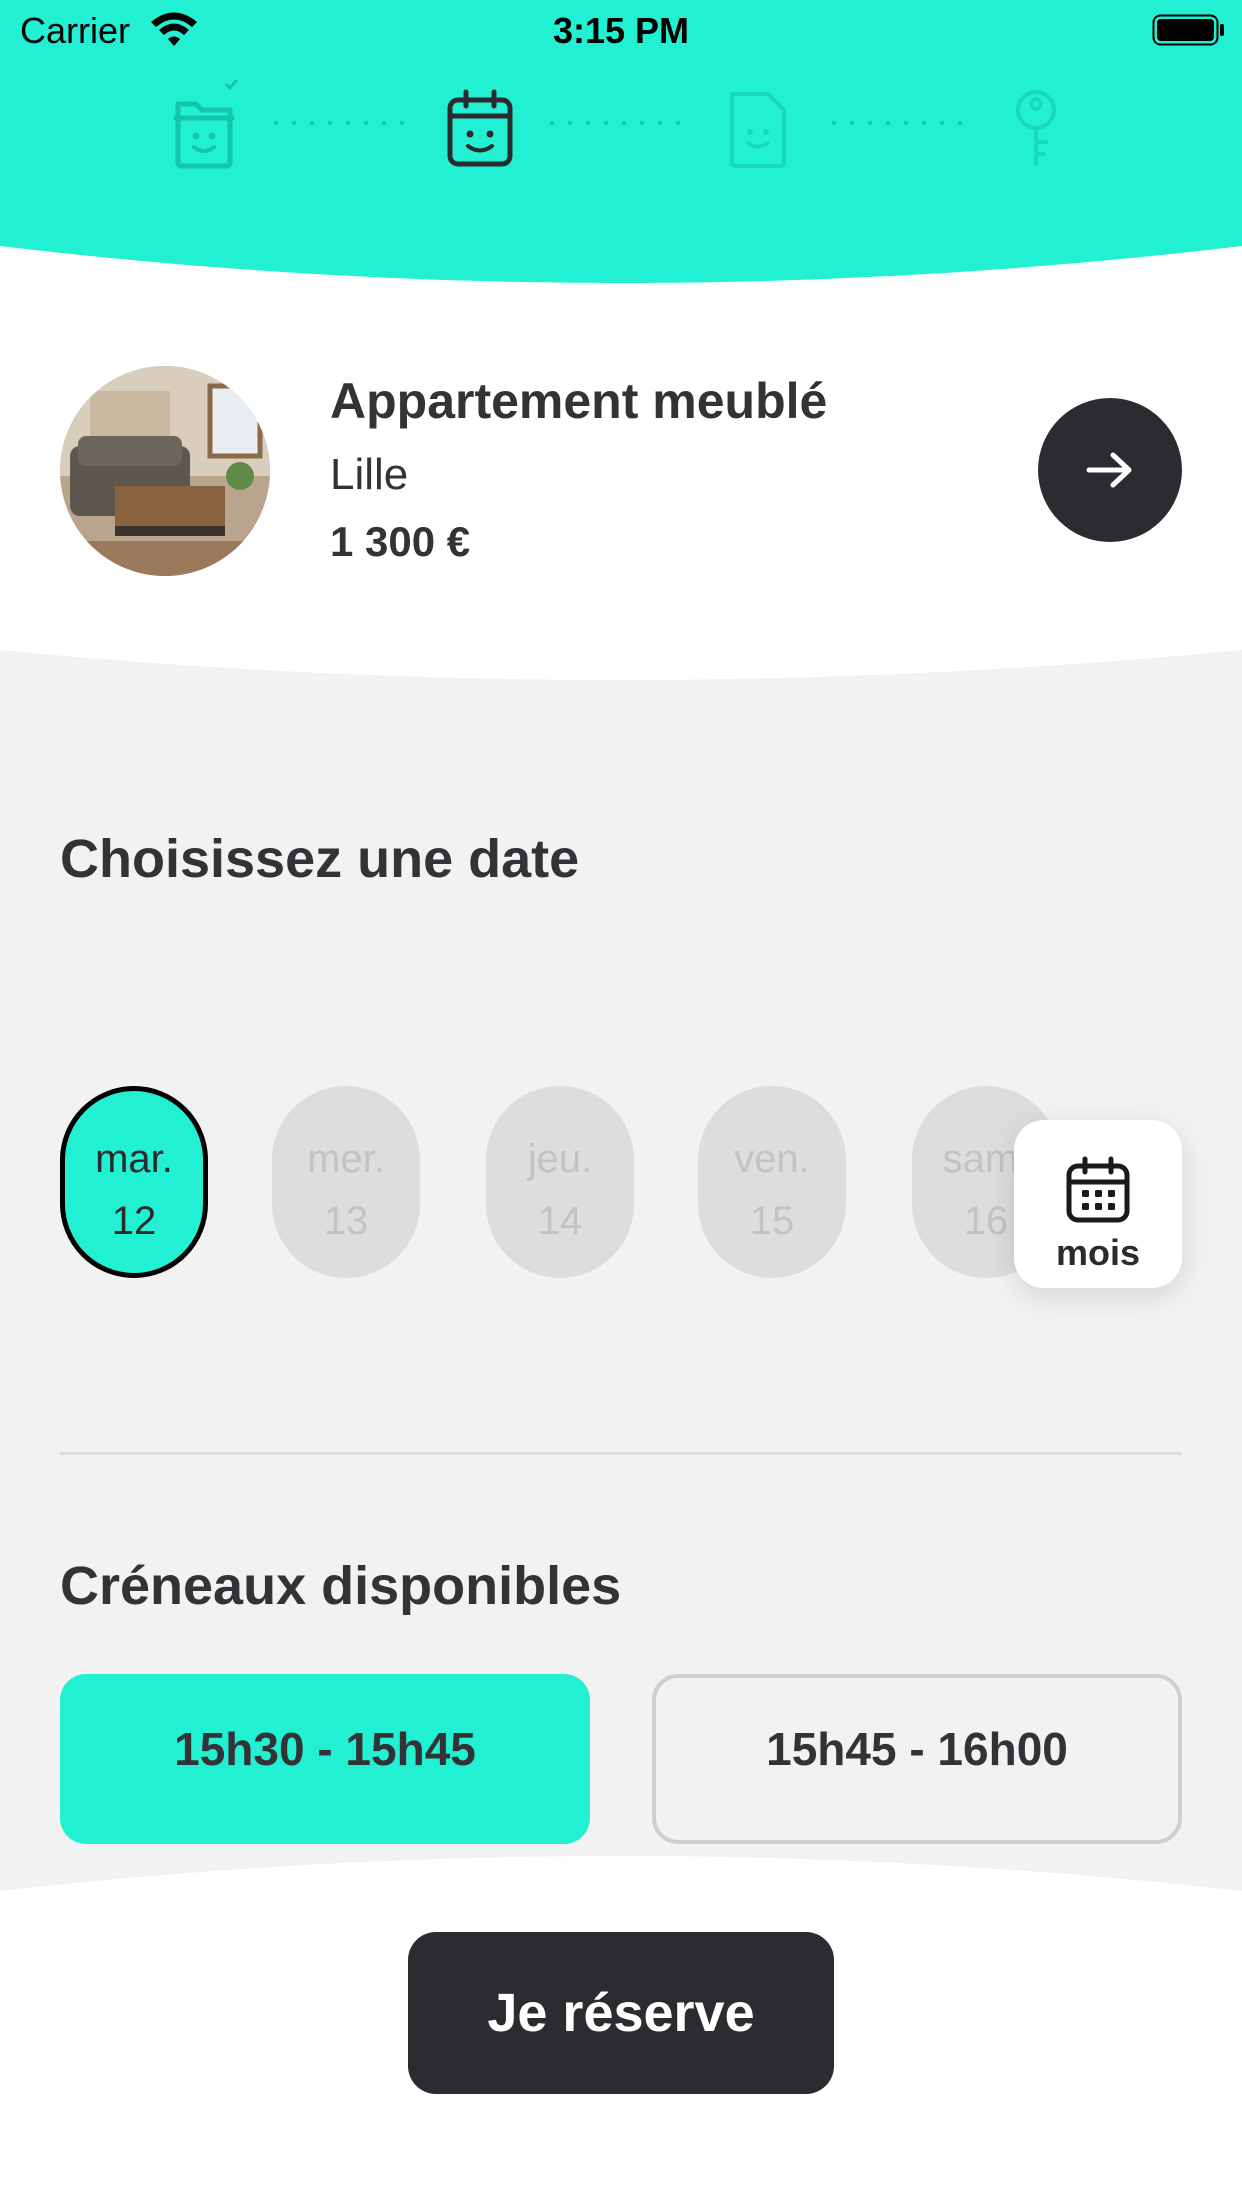  Describe the element at coordinates (165, 471) in the screenshot. I see `property-photo` at that location.